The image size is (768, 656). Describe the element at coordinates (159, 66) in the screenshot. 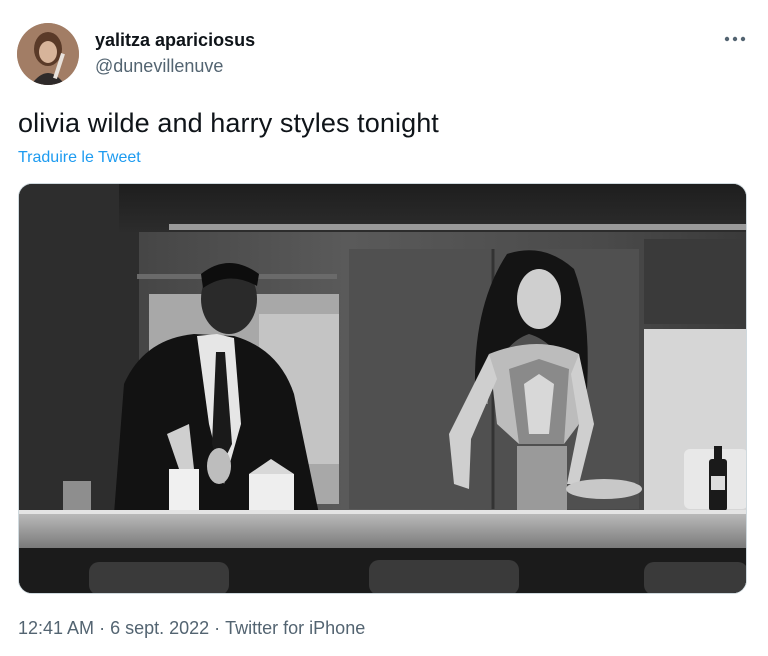

I see `author-handle: @dunevillenuve` at that location.